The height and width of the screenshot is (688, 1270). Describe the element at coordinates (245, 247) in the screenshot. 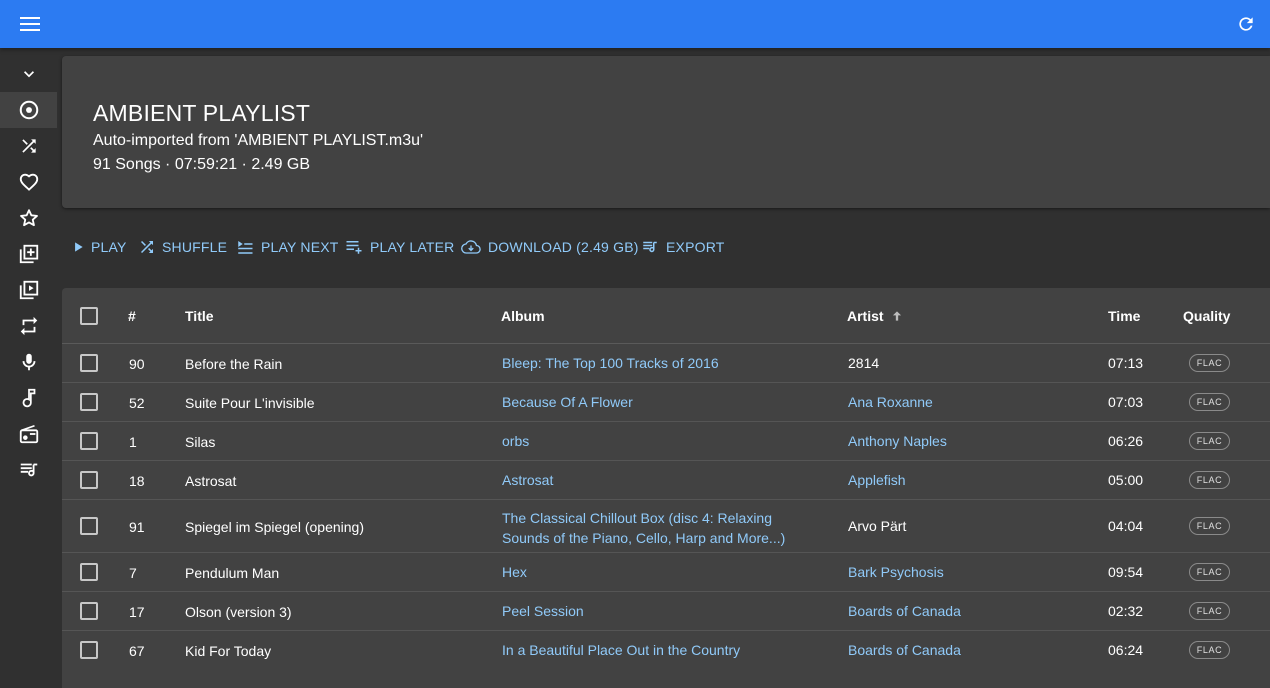

I see `play-next-icon` at that location.